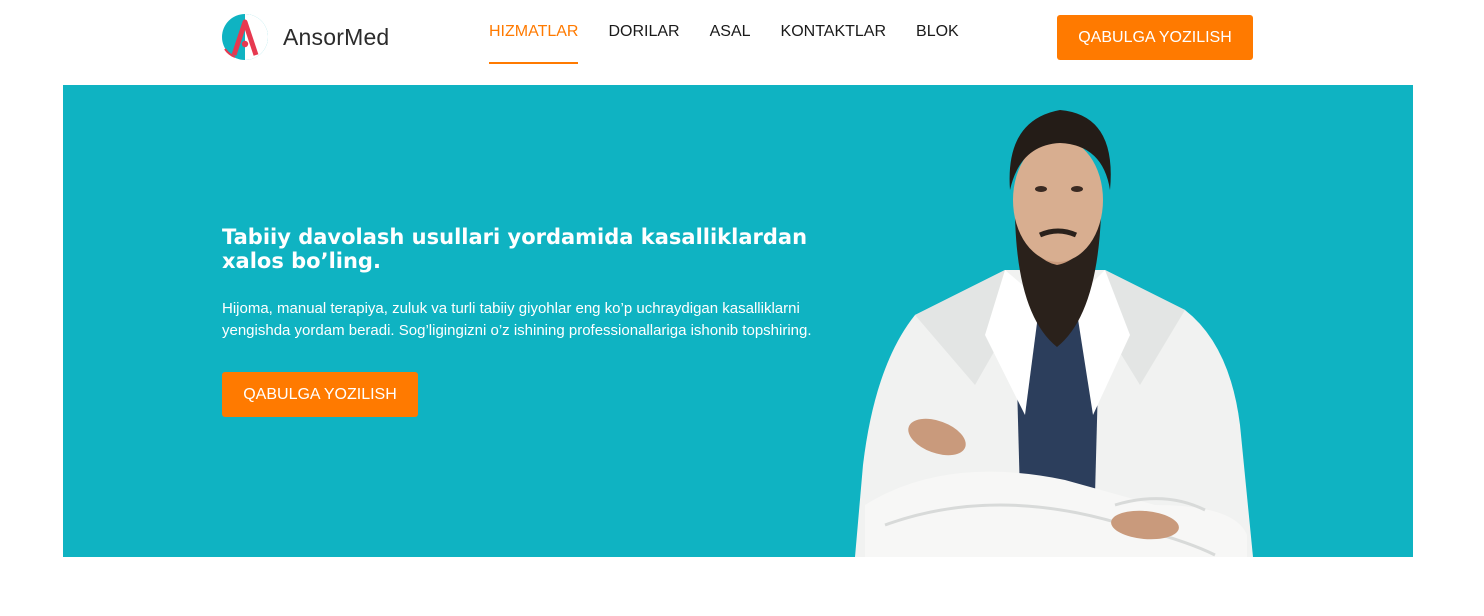 The height and width of the screenshot is (616, 1484). I want to click on nav-item-kontaktlar: KONTAKTLAR, so click(834, 32).